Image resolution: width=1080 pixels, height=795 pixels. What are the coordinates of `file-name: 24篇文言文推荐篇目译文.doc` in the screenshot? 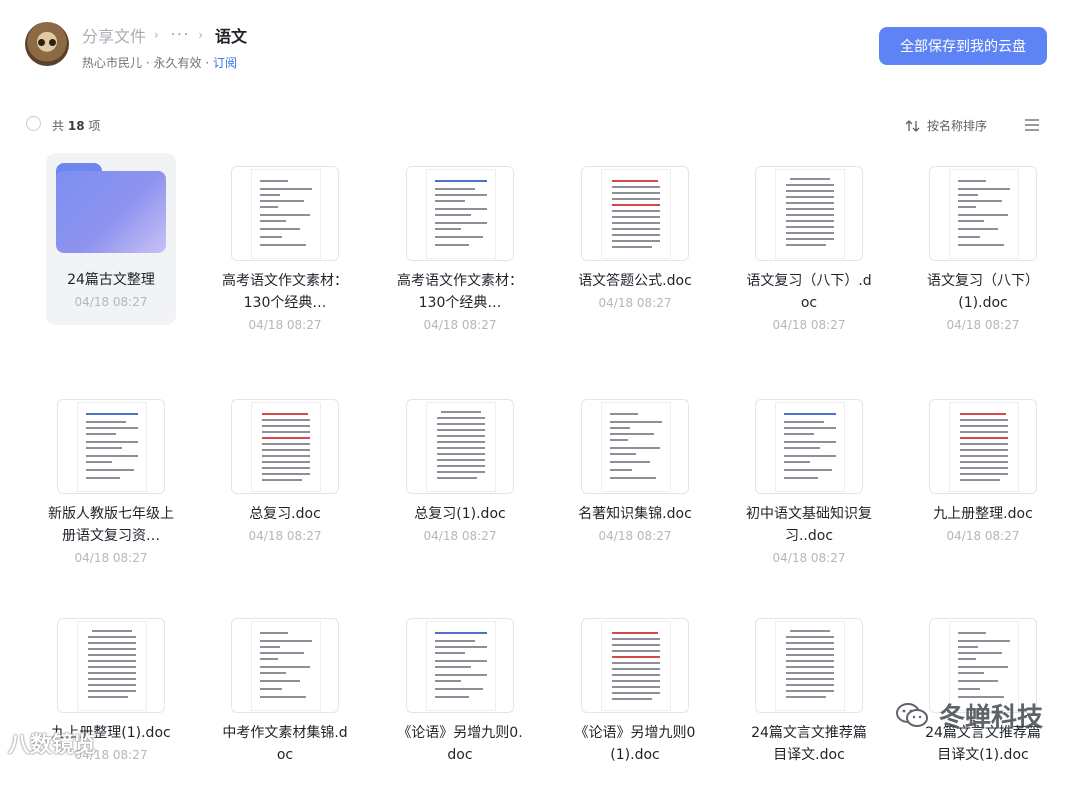 It's located at (809, 744).